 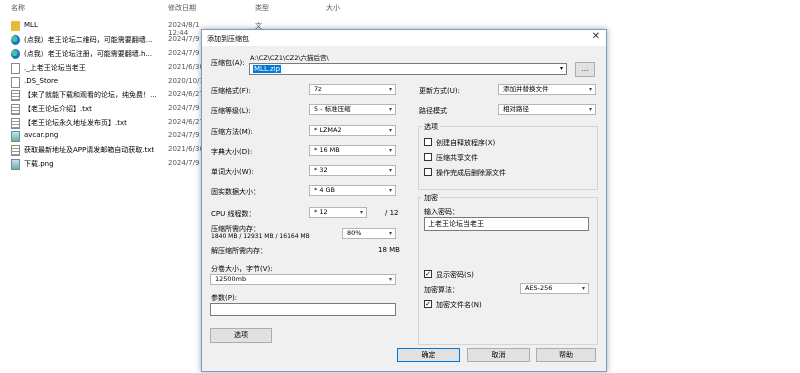 I want to click on folder-icon, so click(x=15, y=26).